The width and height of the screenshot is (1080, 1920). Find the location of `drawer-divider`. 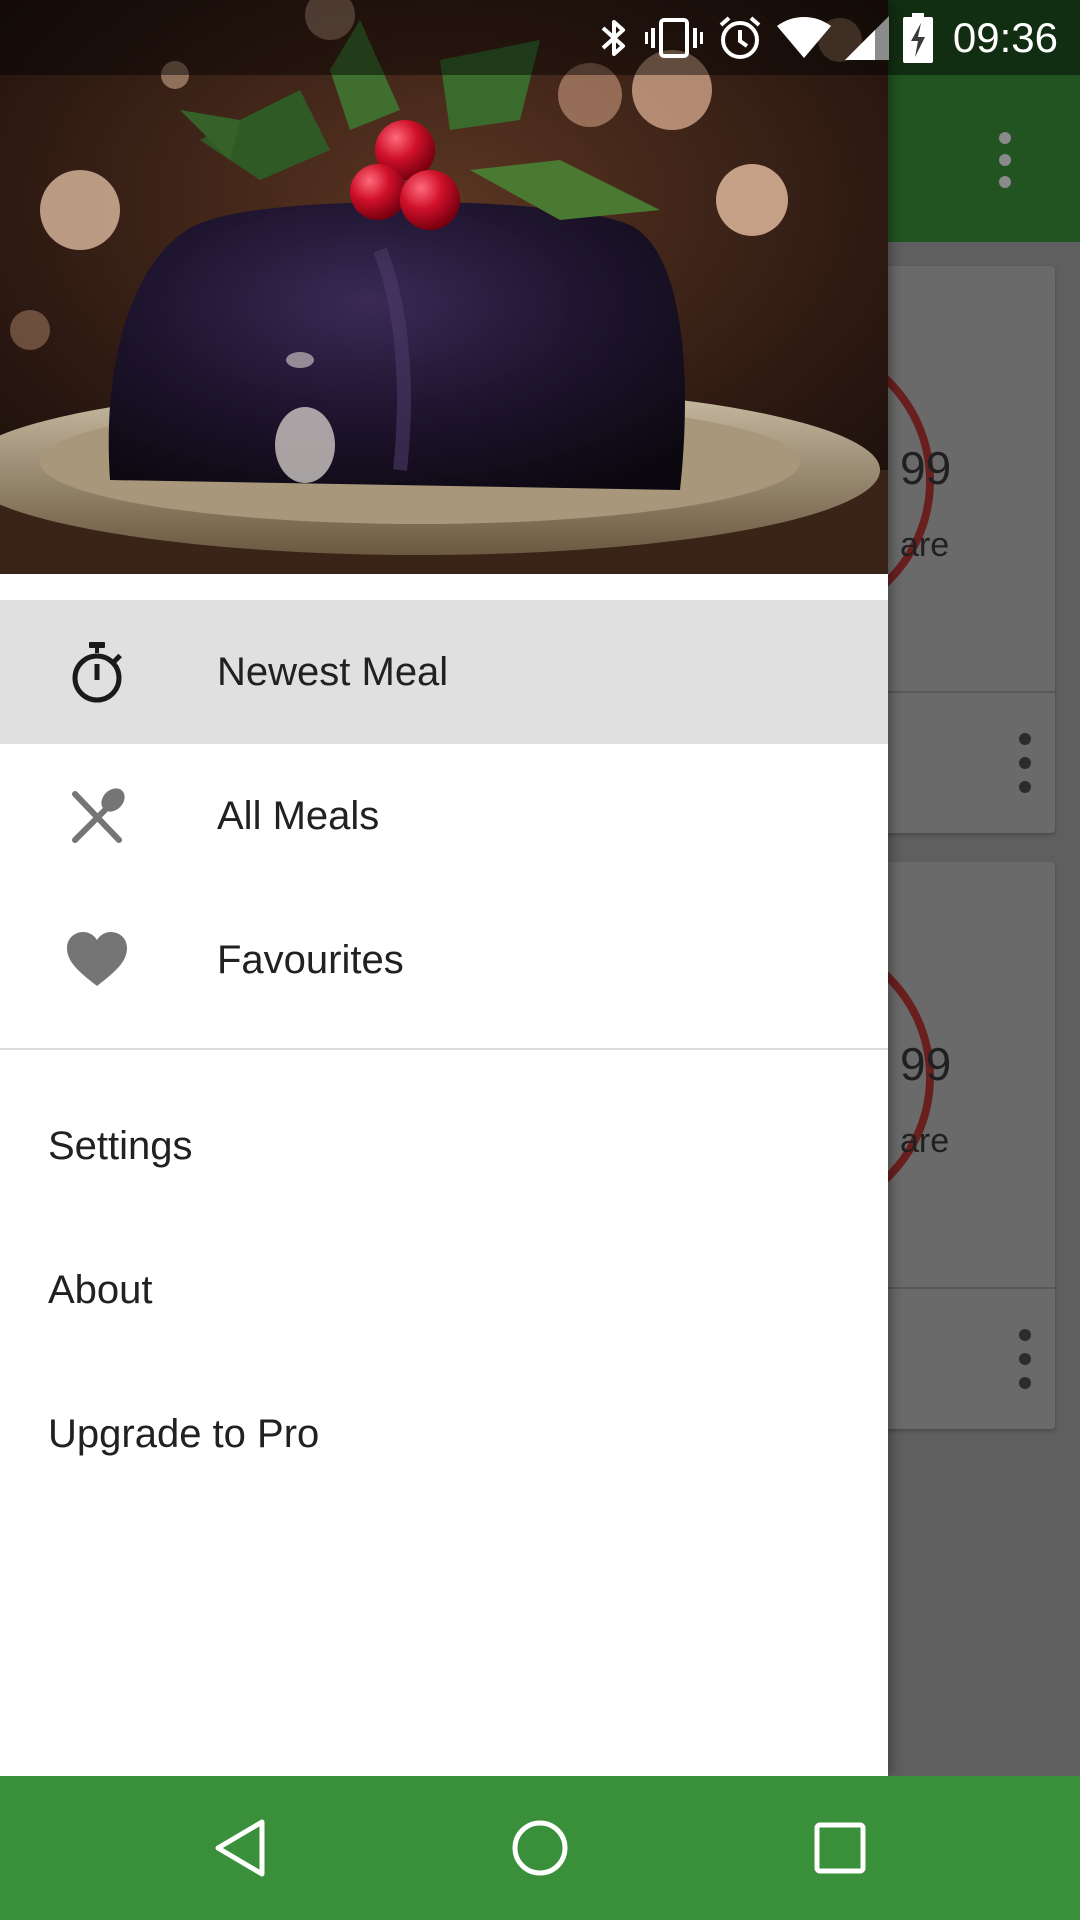

drawer-divider is located at coordinates (444, 1049).